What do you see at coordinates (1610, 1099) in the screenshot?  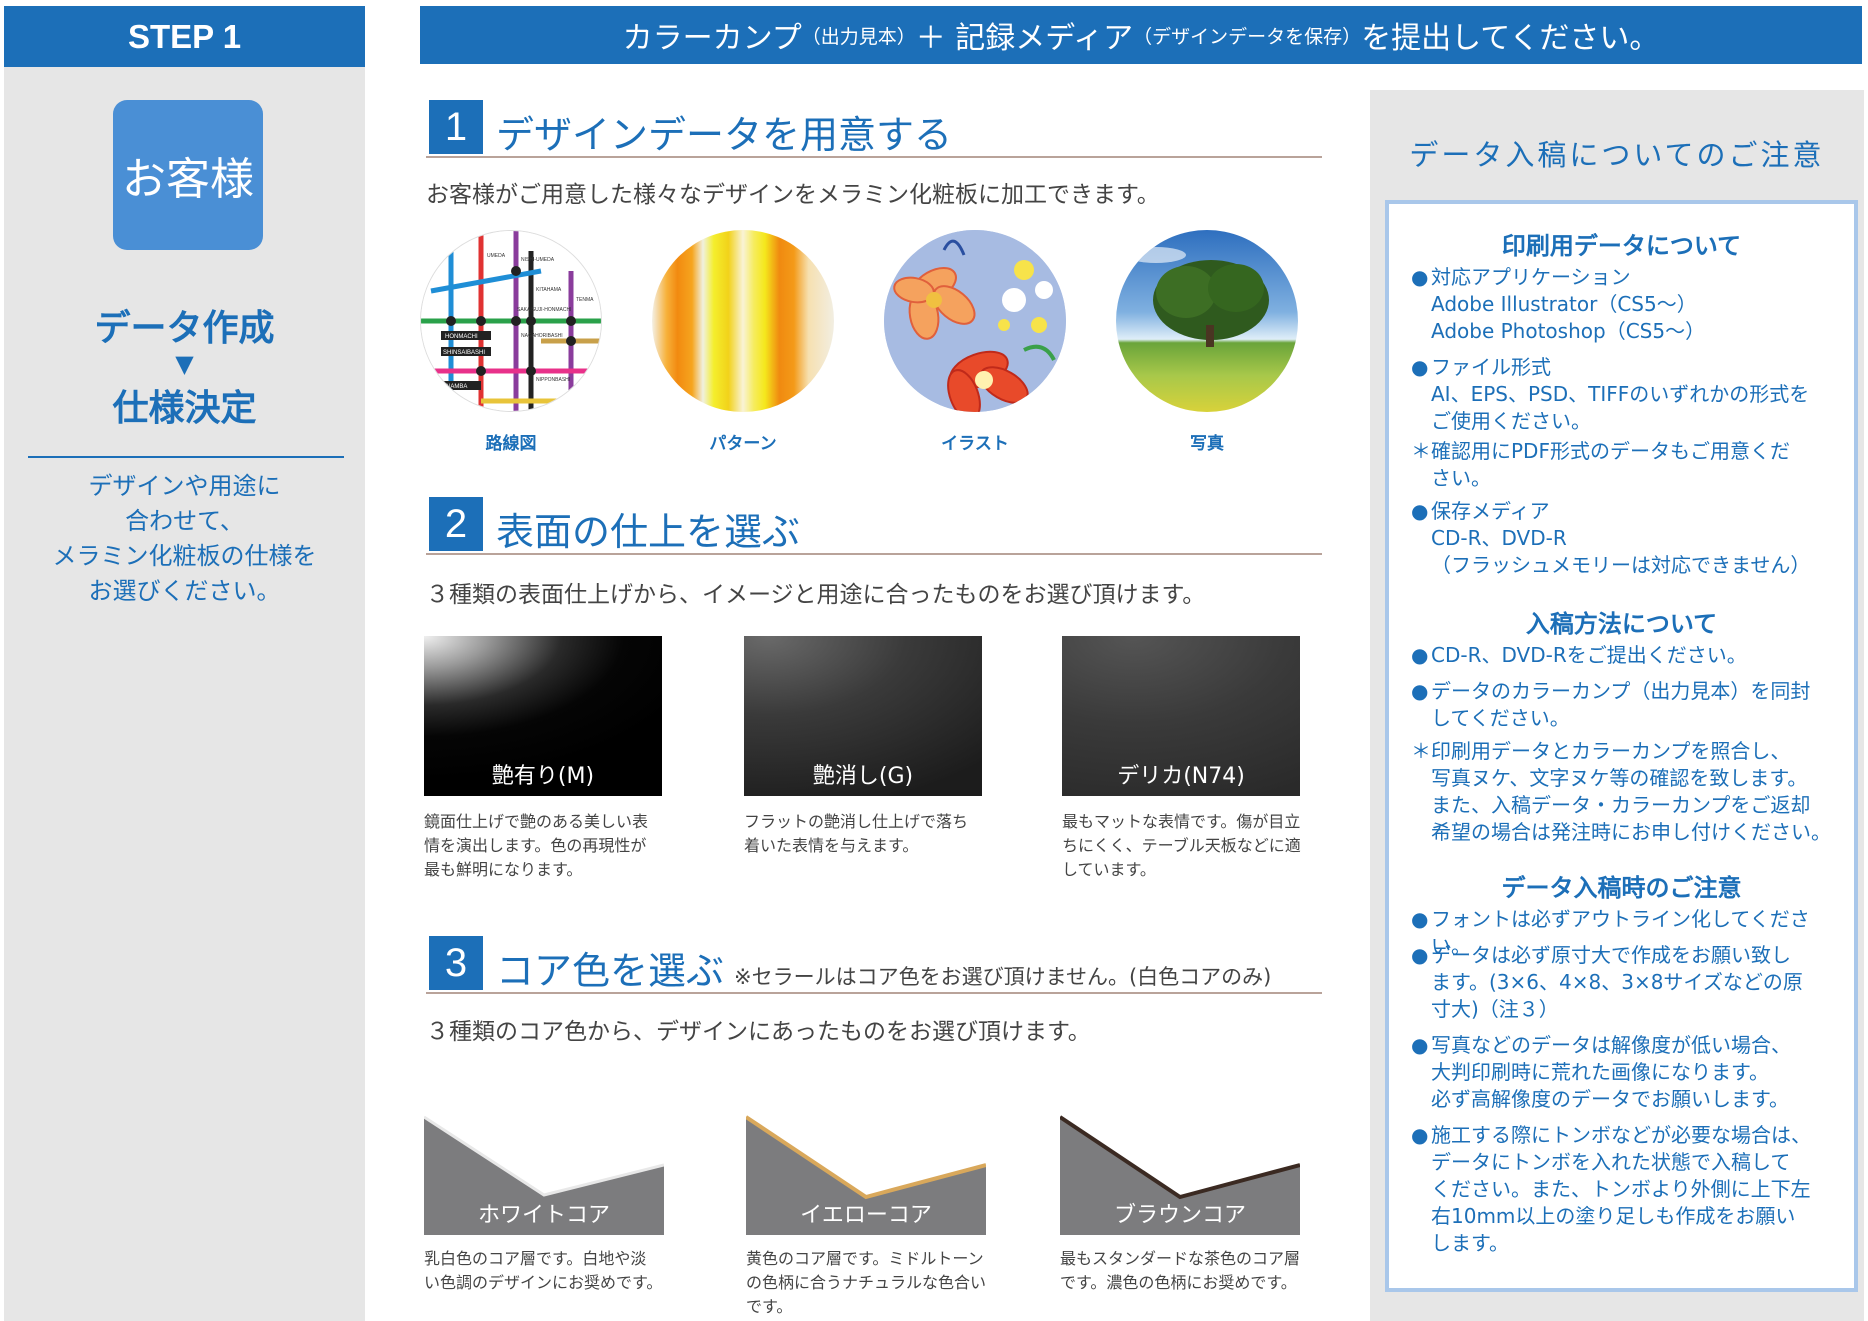 I see `notice-line: 必ず高解像度のデータでお願いします。` at bounding box center [1610, 1099].